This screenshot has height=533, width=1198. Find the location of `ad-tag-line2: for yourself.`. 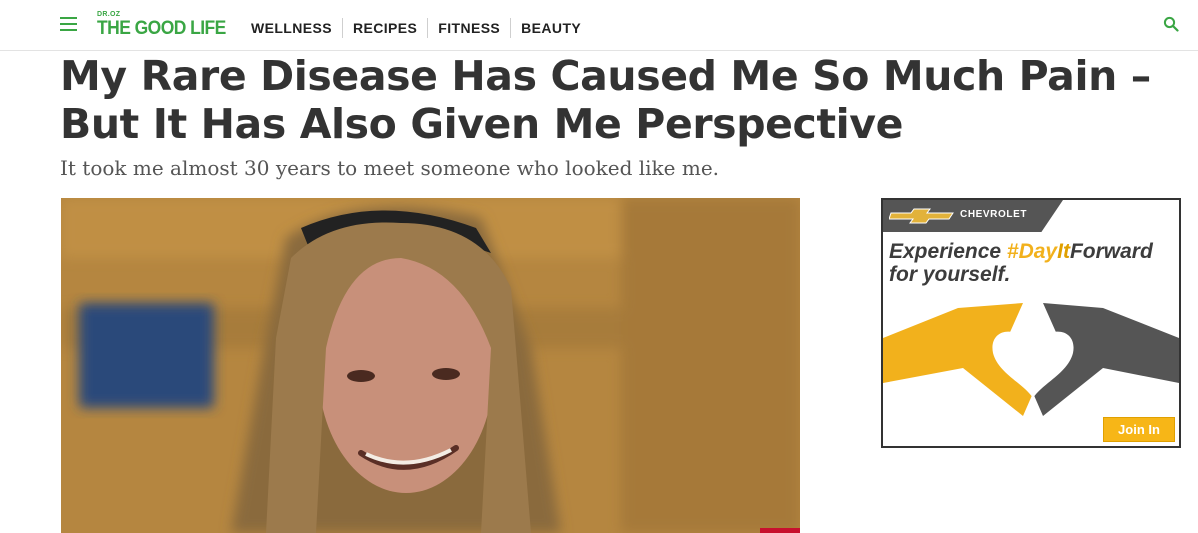

ad-tag-line2: for yourself. is located at coordinates (950, 274).